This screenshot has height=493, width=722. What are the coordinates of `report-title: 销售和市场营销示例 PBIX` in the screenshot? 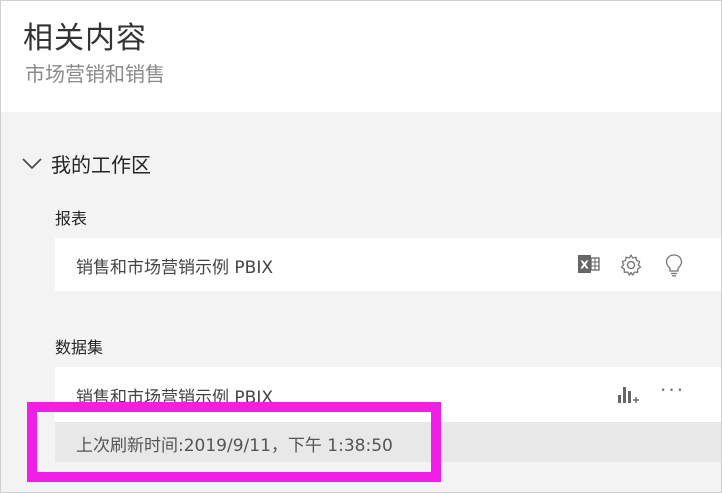 It's located at (174, 268).